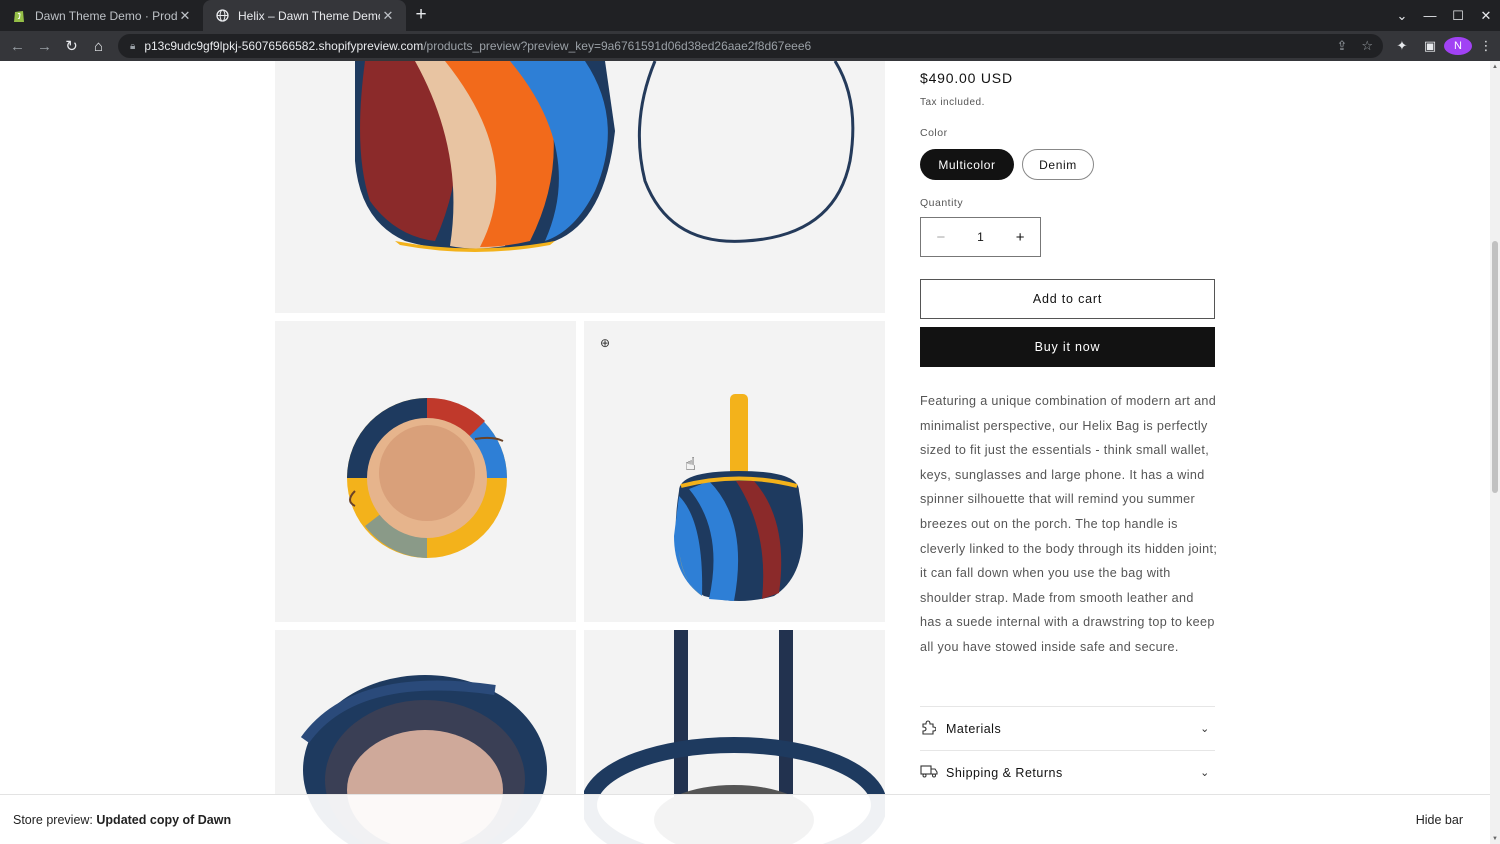 The image size is (1500, 844). Describe the element at coordinates (734, 471) in the screenshot. I see `product-image-front-view` at that location.